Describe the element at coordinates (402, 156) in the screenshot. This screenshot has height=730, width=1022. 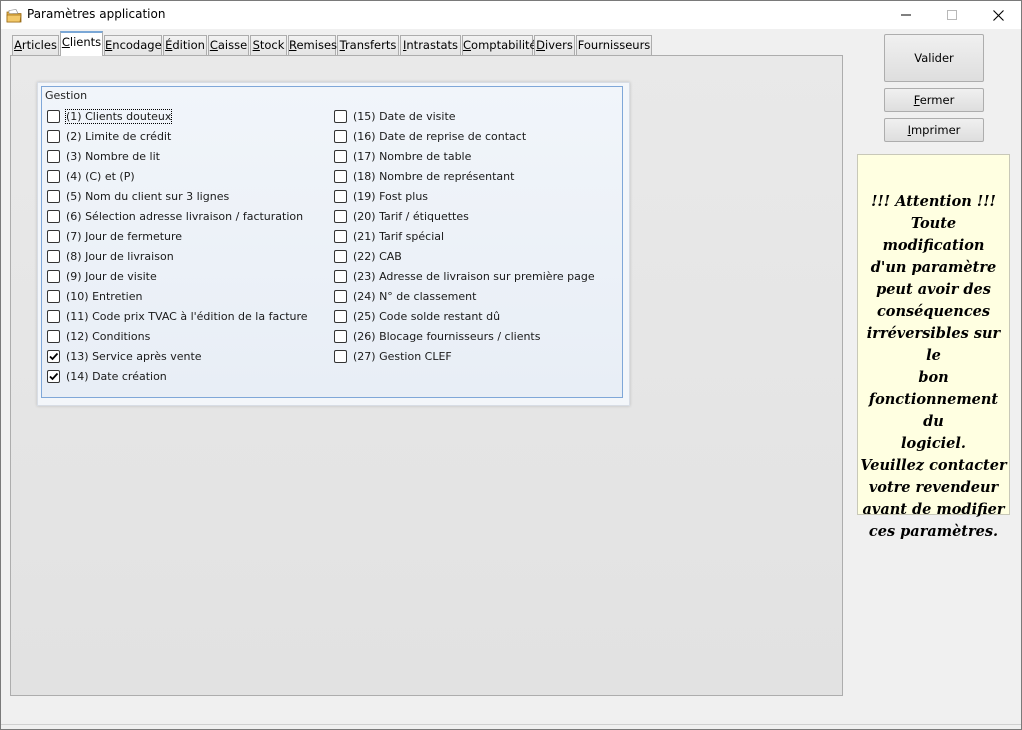
I see `gestion-option-row: (17) Nombre de table` at that location.